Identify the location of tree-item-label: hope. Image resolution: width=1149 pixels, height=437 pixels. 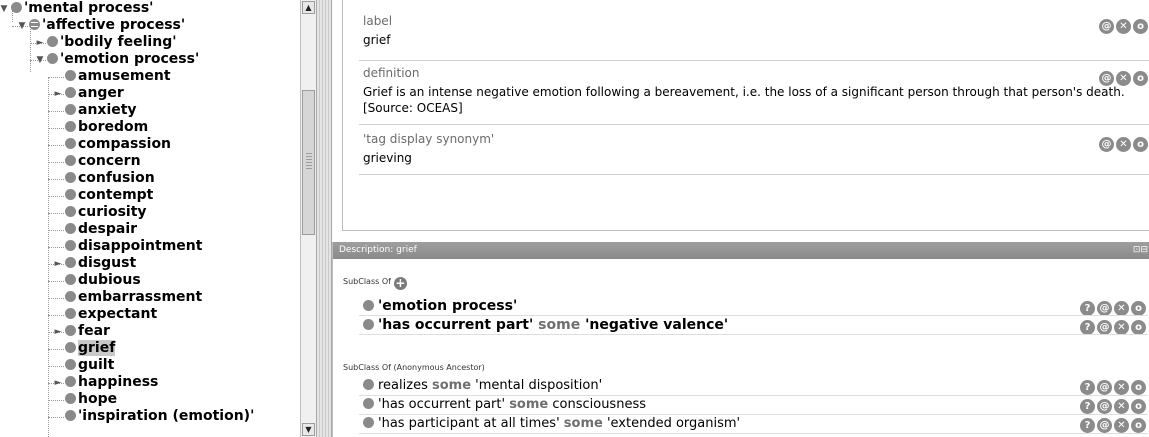
(98, 399).